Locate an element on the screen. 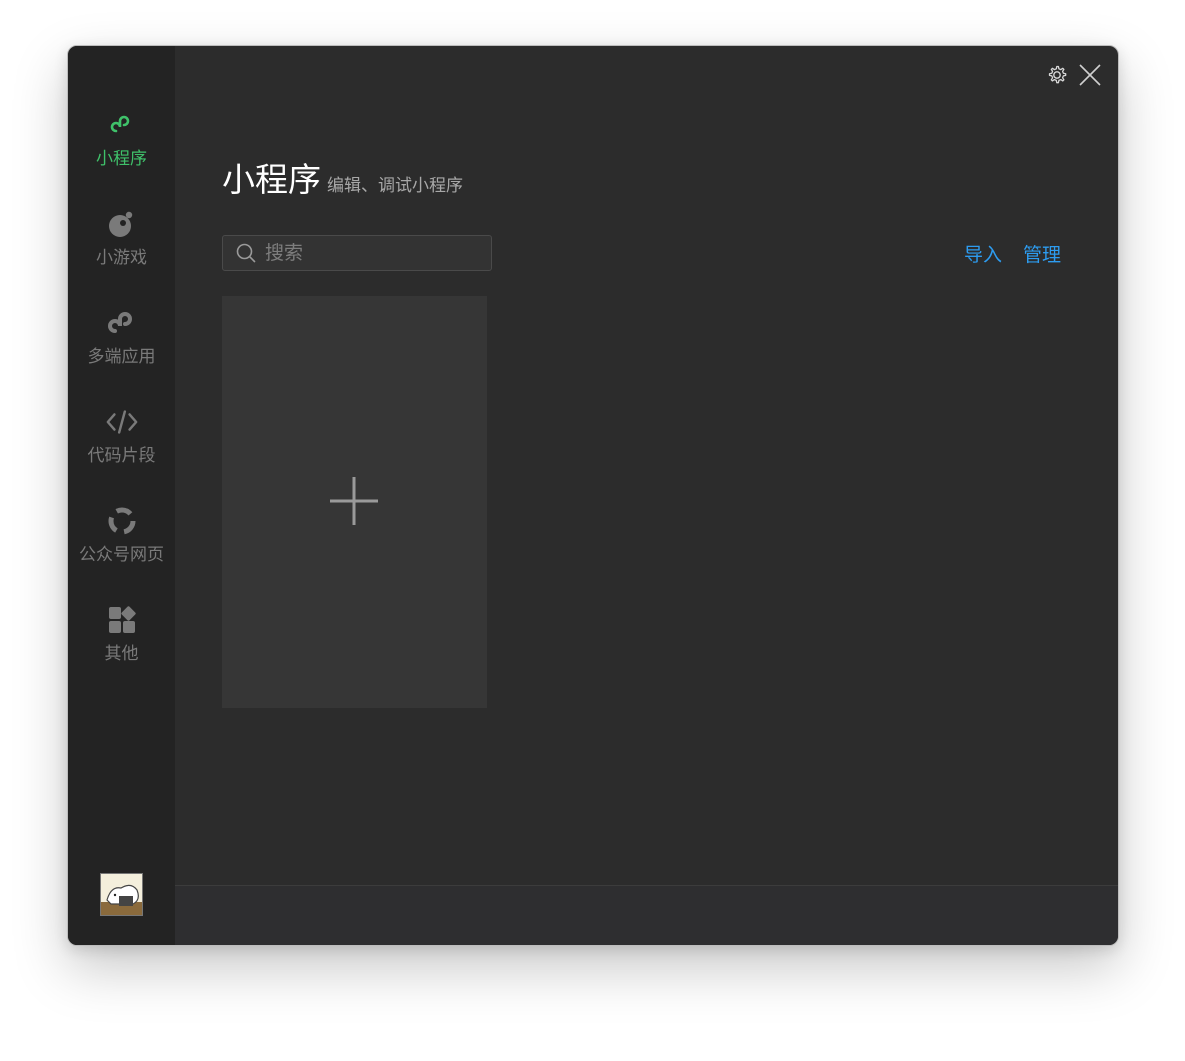  settings-icon is located at coordinates (1057, 77).